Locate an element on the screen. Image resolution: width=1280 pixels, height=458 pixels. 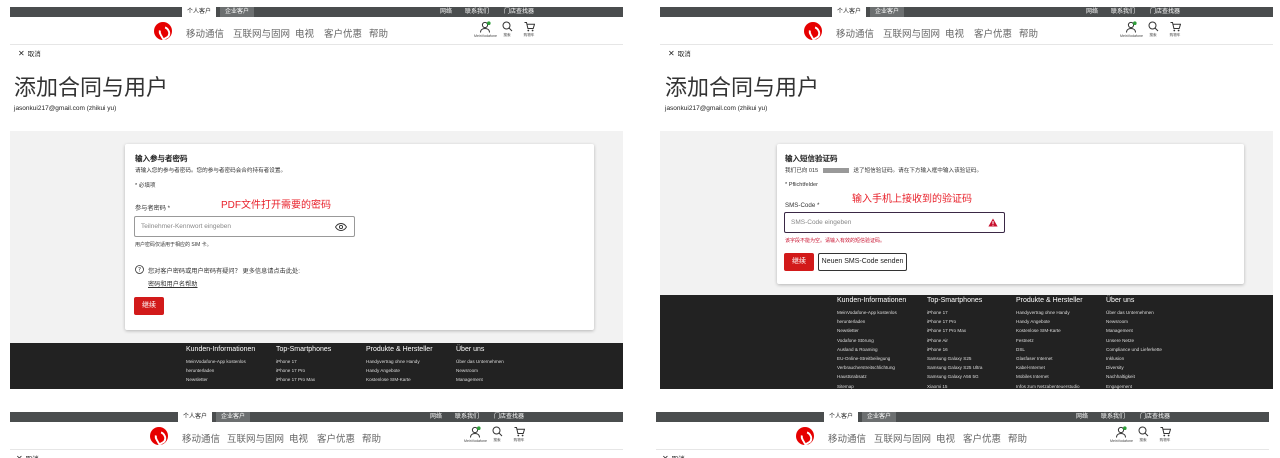
footer-link: Infos zum Netzabenteuerstudio is located at coordinates (1049, 386).